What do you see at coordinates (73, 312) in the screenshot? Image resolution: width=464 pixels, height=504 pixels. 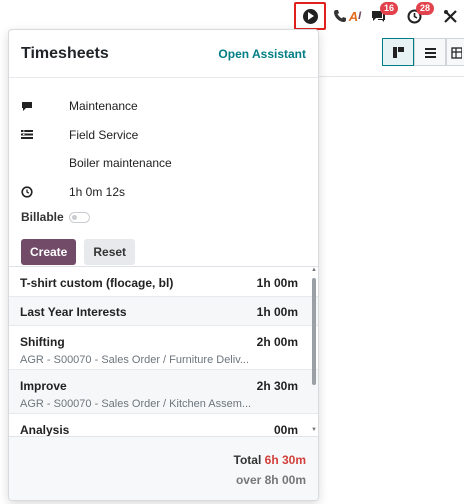 I see `entry-title: Last Year Interests` at bounding box center [73, 312].